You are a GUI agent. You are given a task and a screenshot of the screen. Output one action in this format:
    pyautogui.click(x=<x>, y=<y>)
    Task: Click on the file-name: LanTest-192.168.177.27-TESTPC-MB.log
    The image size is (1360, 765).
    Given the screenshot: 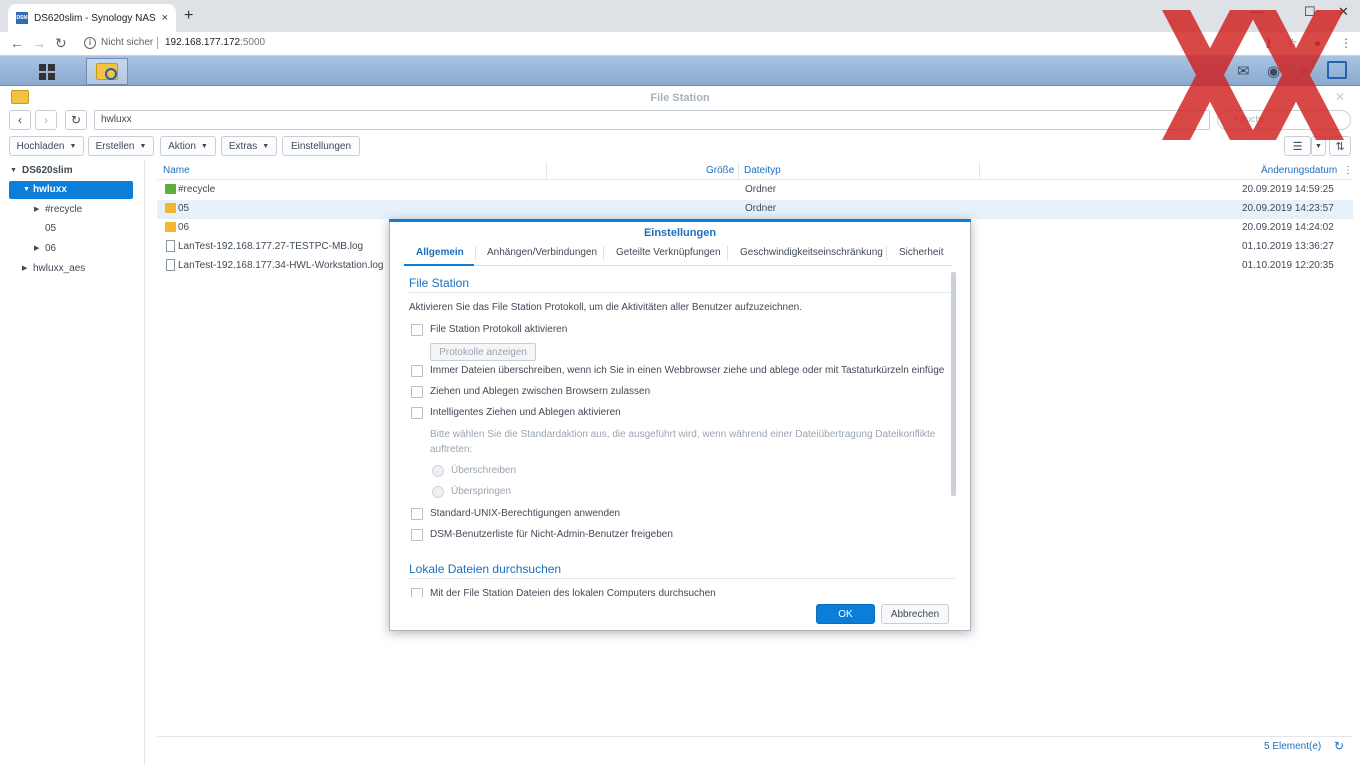 What is the action you would take?
    pyautogui.click(x=271, y=246)
    